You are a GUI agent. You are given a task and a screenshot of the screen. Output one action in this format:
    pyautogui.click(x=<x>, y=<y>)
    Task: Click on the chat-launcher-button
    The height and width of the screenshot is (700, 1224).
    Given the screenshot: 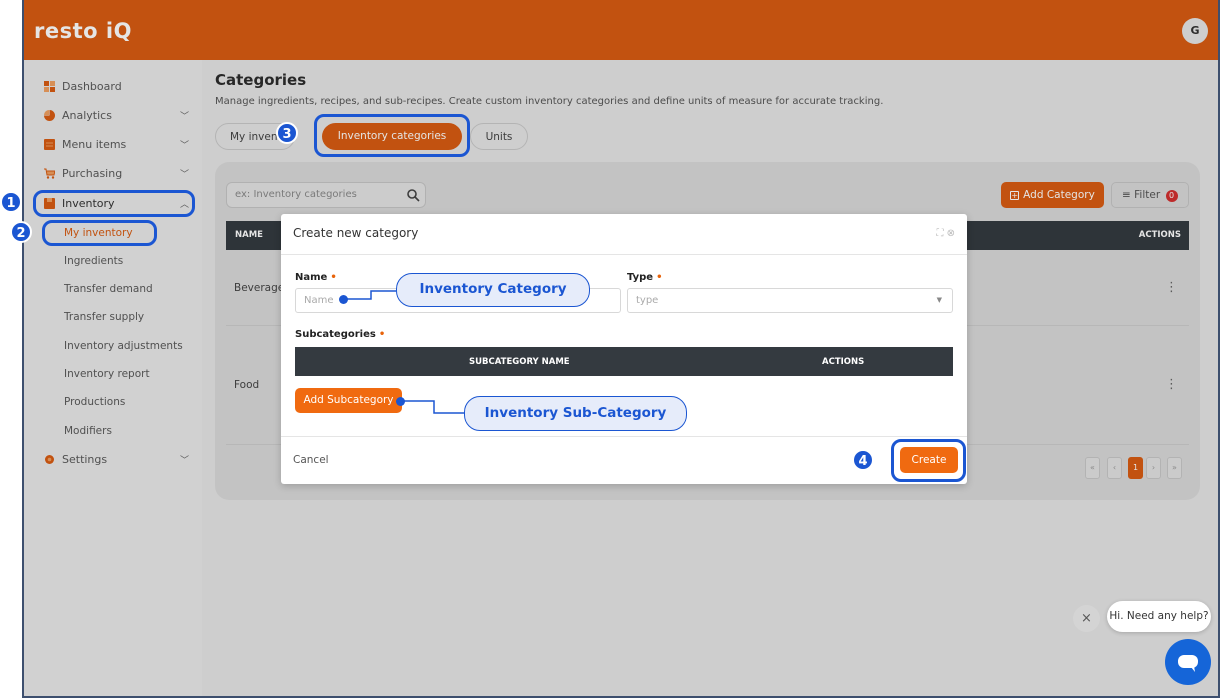 What is the action you would take?
    pyautogui.click(x=1188, y=662)
    